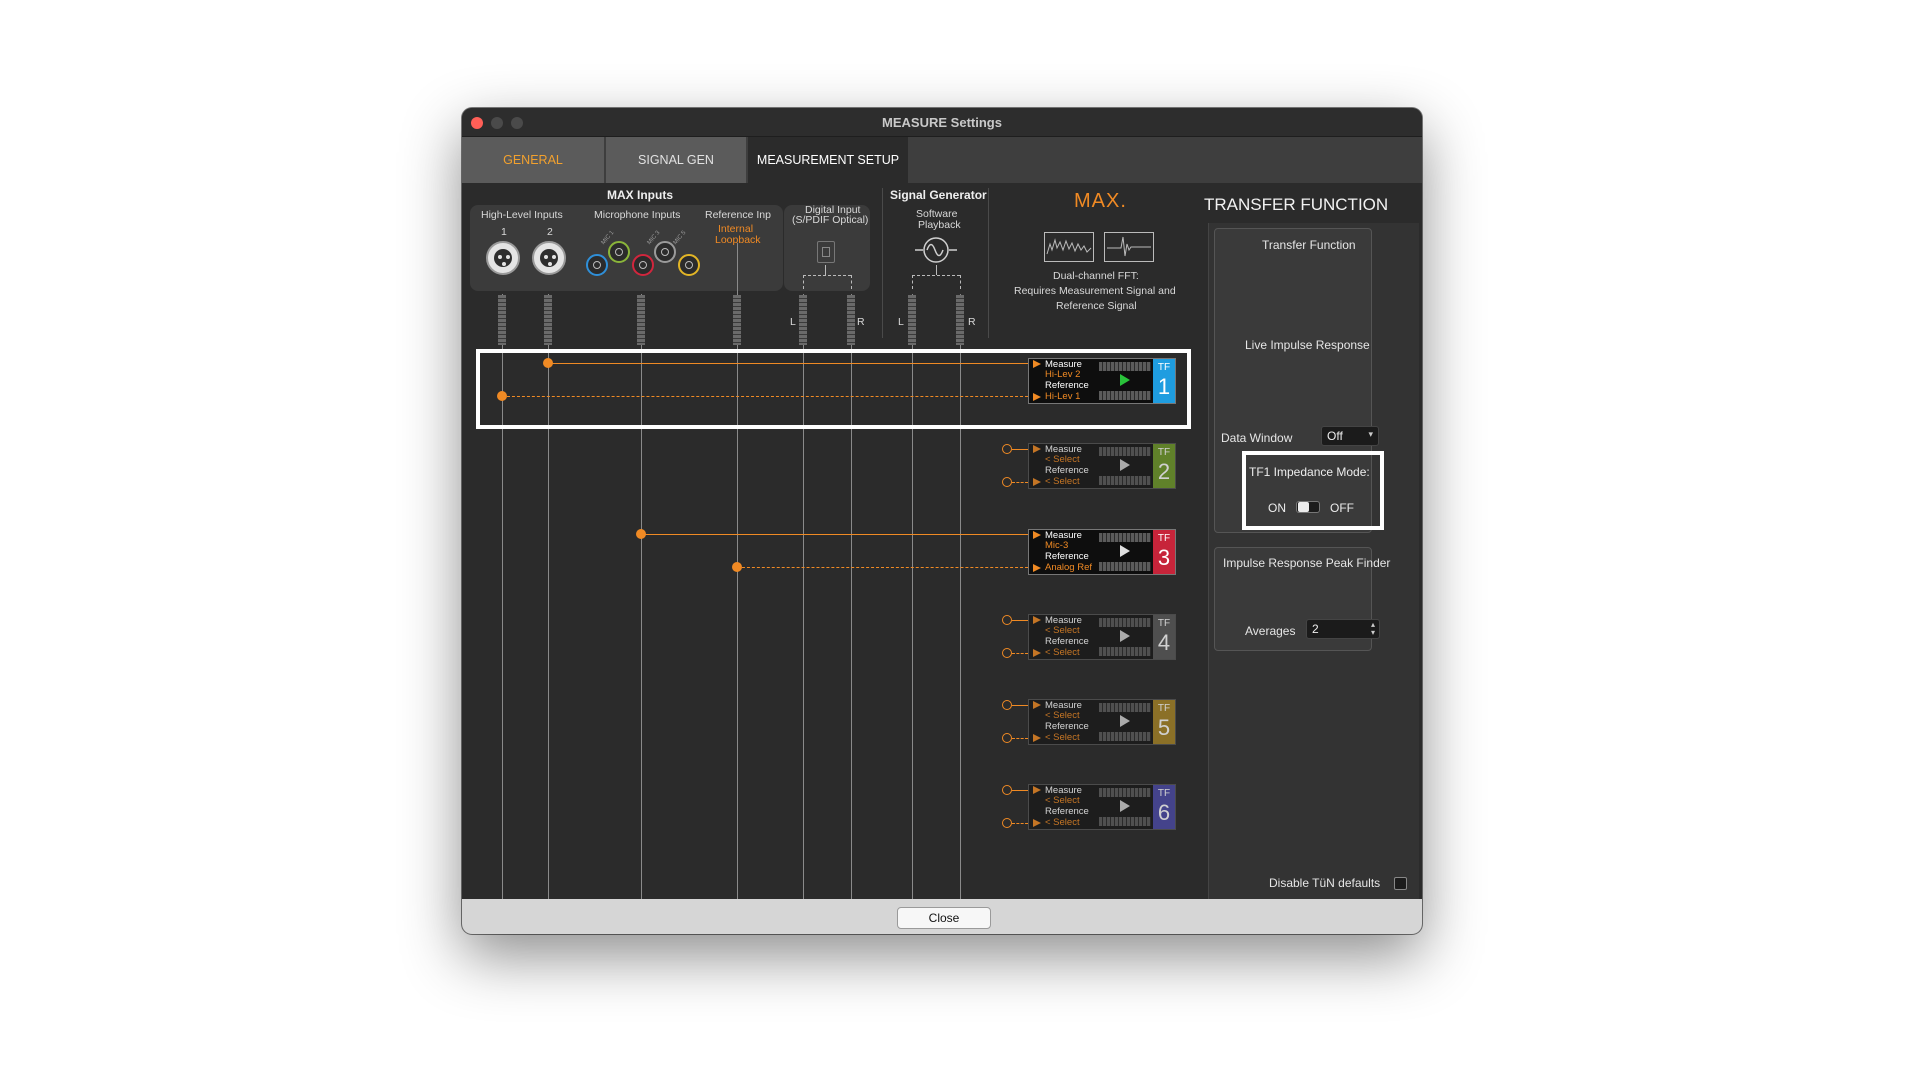  What do you see at coordinates (1007, 738) in the screenshot?
I see `tf5-reference-input-node` at bounding box center [1007, 738].